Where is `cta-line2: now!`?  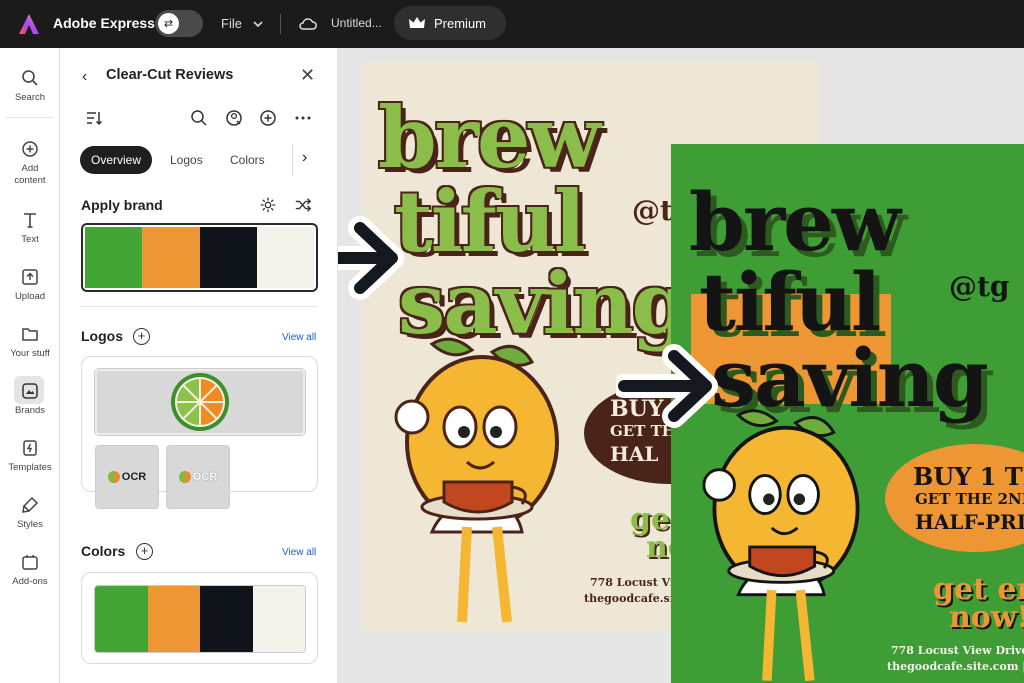 cta-line2: now! is located at coordinates (986, 617).